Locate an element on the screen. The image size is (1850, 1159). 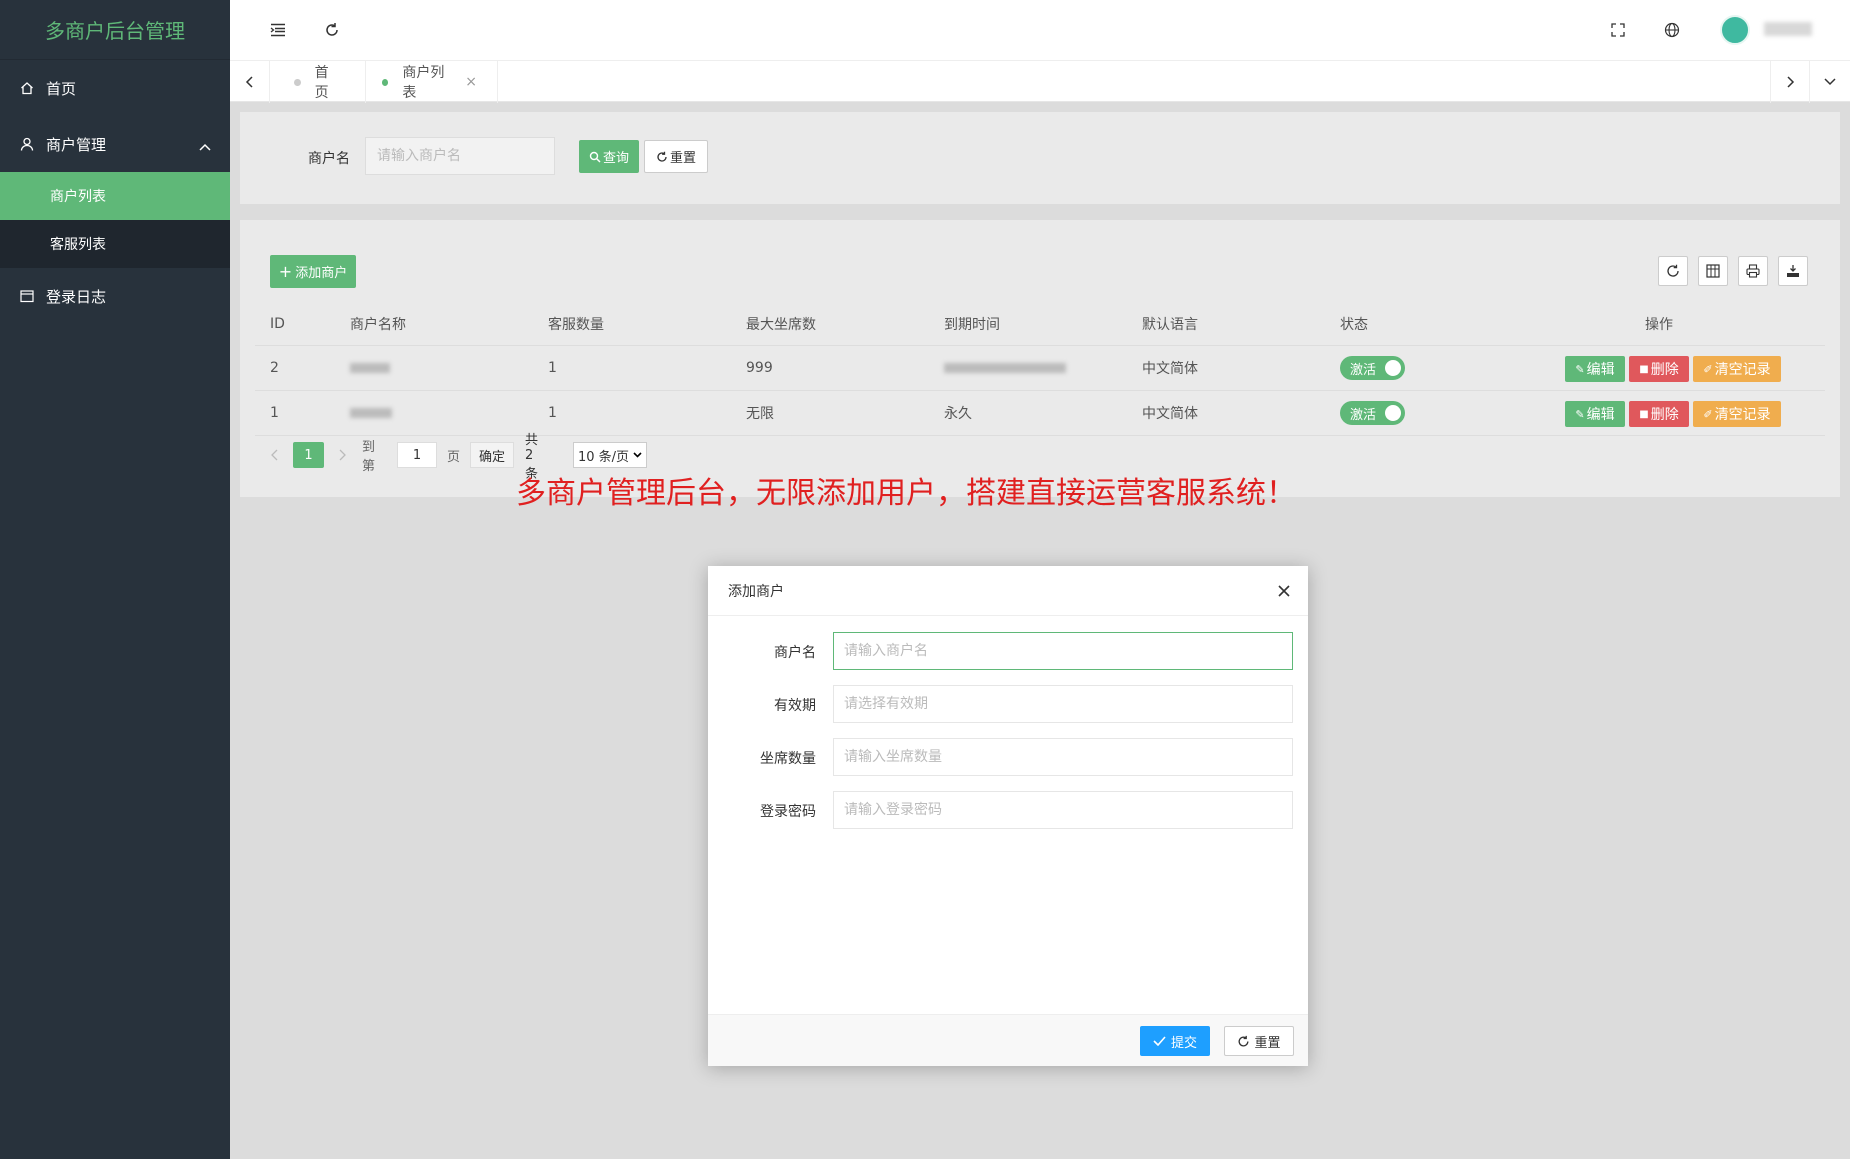
cell-seats: 1 is located at coordinates (552, 413).